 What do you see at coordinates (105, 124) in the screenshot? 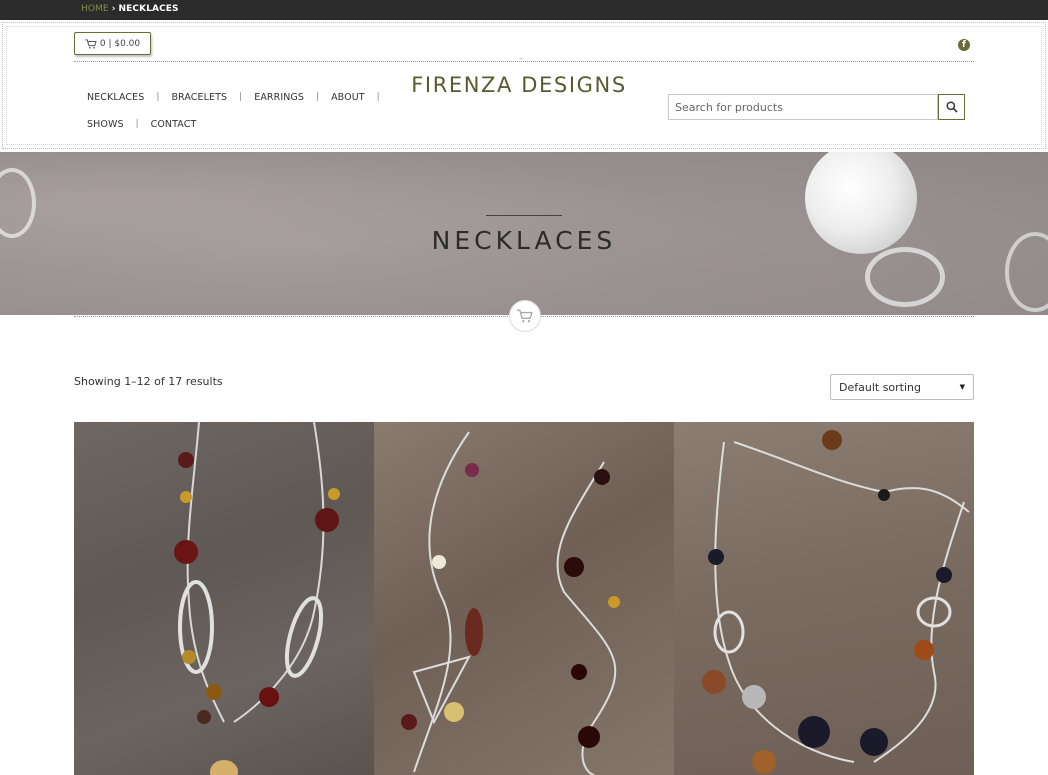
I see `nav-item-shows: SHOWS` at bounding box center [105, 124].